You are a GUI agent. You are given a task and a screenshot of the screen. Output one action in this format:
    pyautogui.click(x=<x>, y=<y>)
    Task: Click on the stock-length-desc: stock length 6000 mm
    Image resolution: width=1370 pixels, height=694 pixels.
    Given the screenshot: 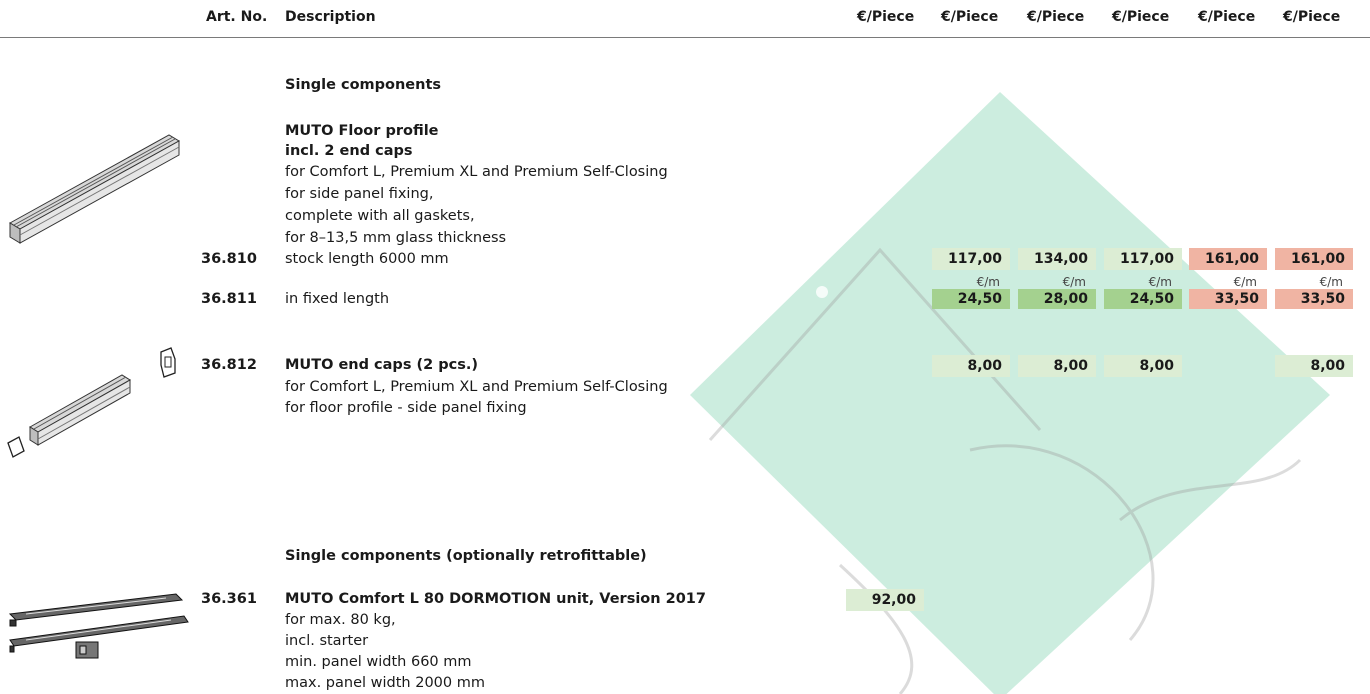 What is the action you would take?
    pyautogui.click(x=367, y=259)
    